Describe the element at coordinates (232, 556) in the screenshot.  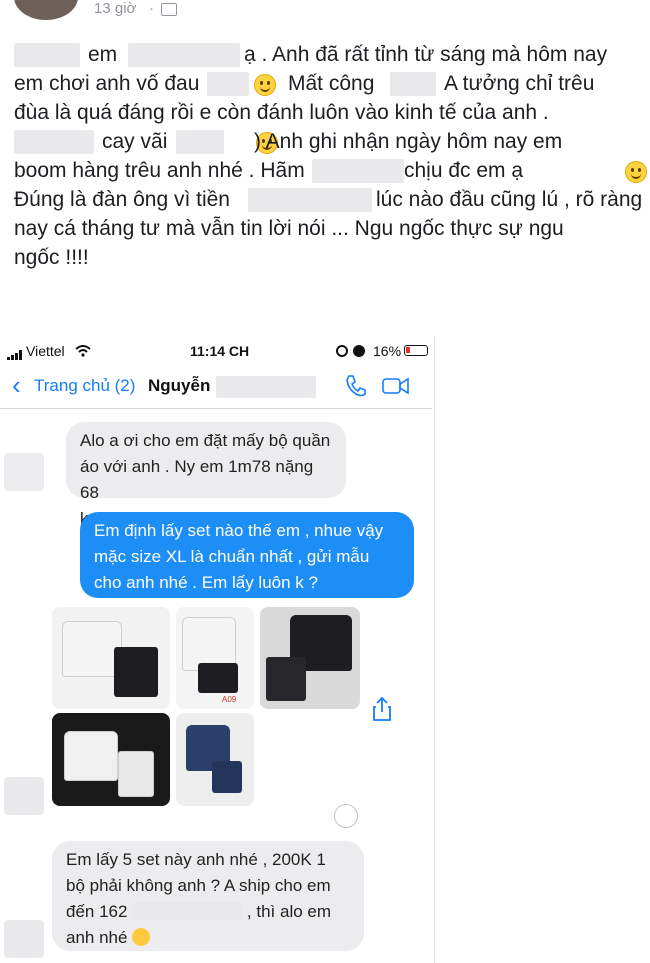
I see `message-line: mặc size XL là chuẩn nhất , gửi mẫu` at that location.